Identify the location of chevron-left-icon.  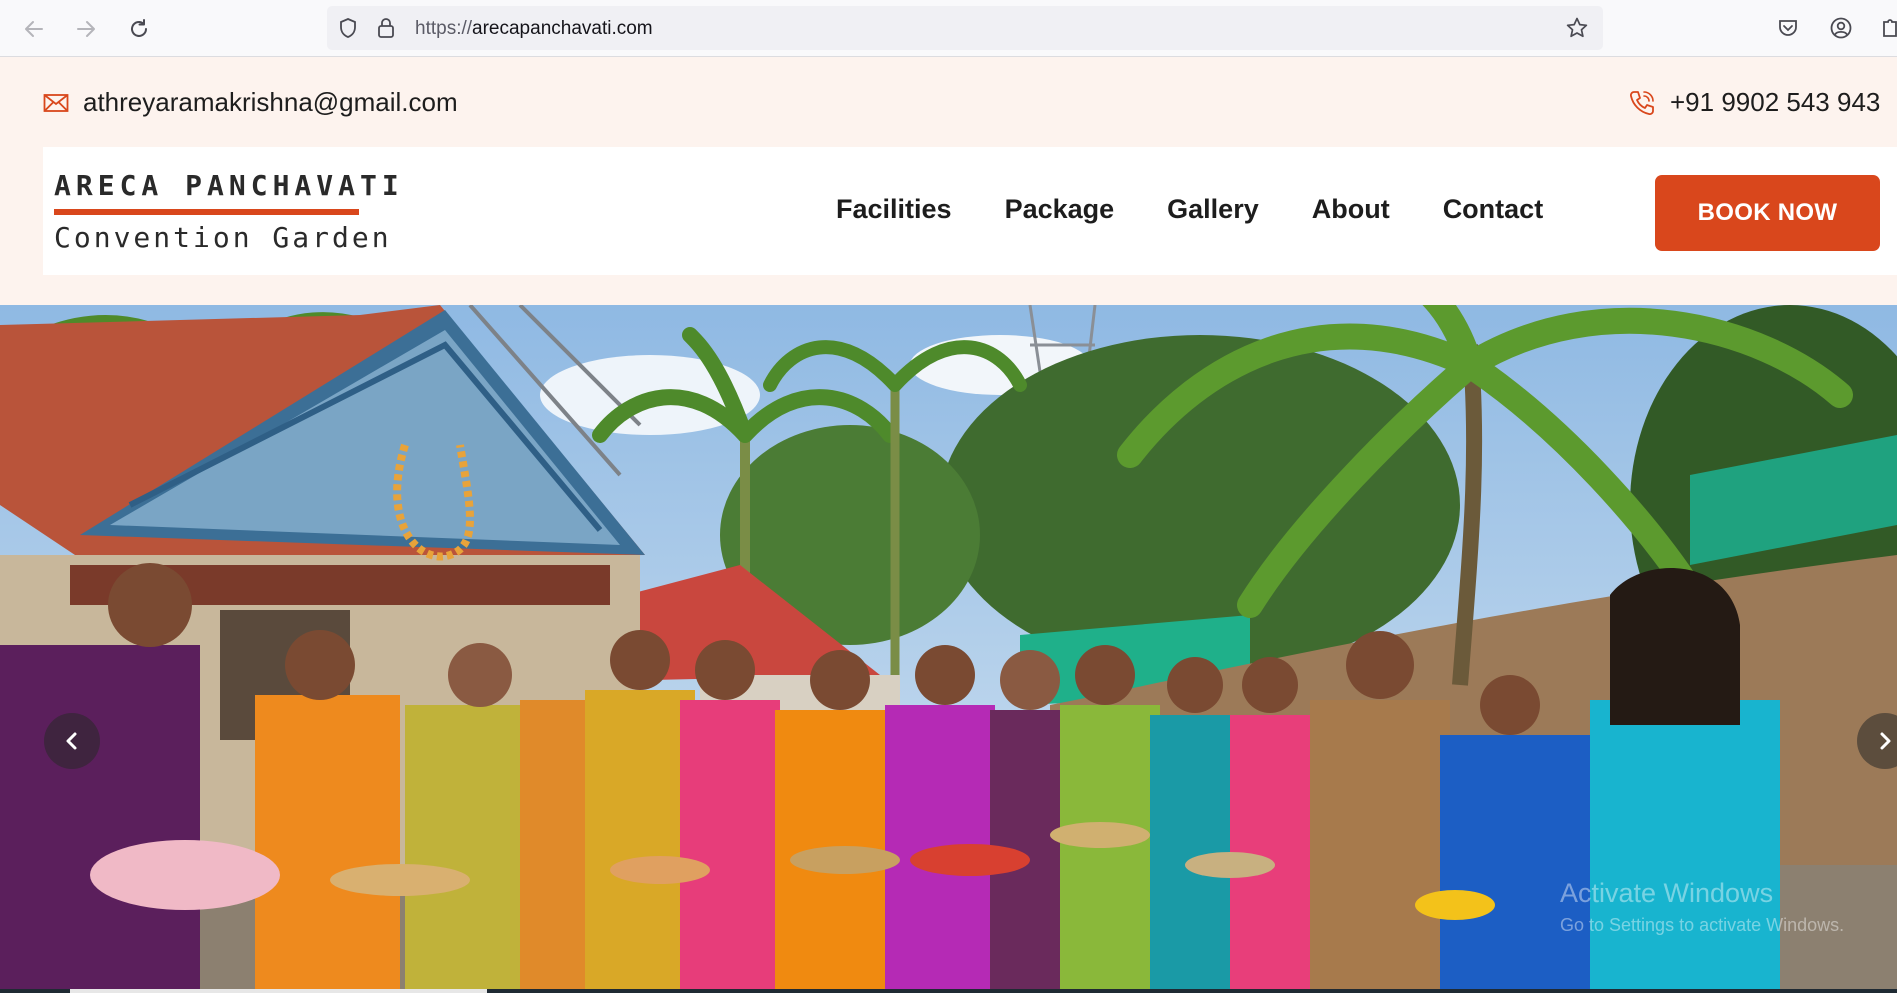
(71, 741).